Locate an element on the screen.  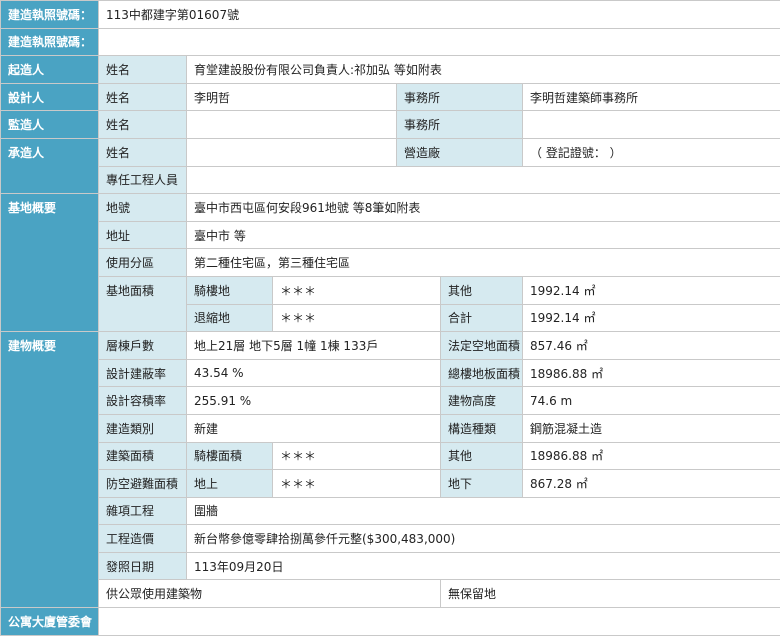
committee-section: 公寓大廈管委會 is located at coordinates (49, 621).